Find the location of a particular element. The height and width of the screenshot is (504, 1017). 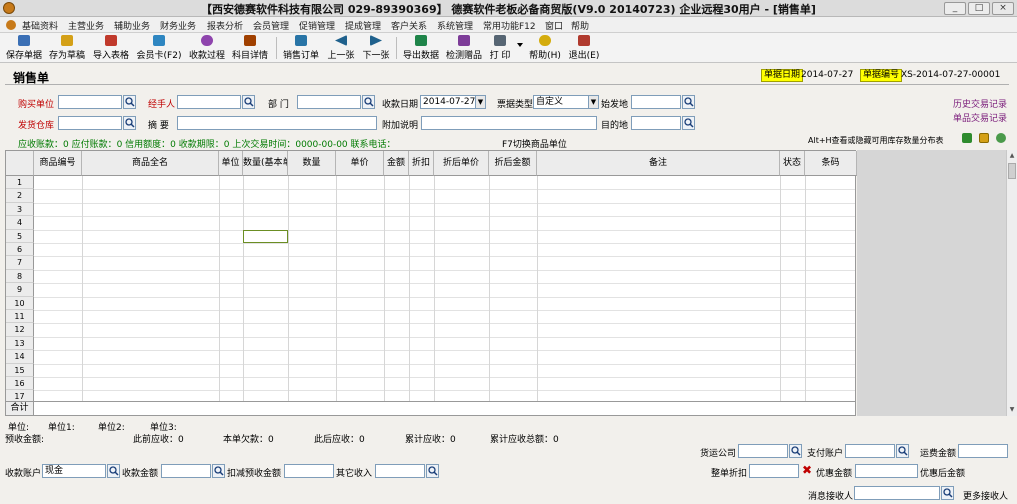

menu-basic-data: 基础资料 is located at coordinates (40, 25).